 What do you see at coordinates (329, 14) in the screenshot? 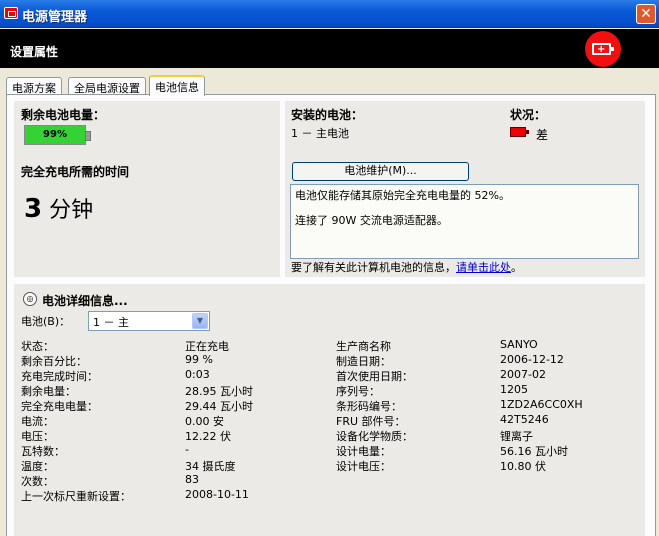
I see `title-bar: 电源管理器 ✕` at bounding box center [329, 14].